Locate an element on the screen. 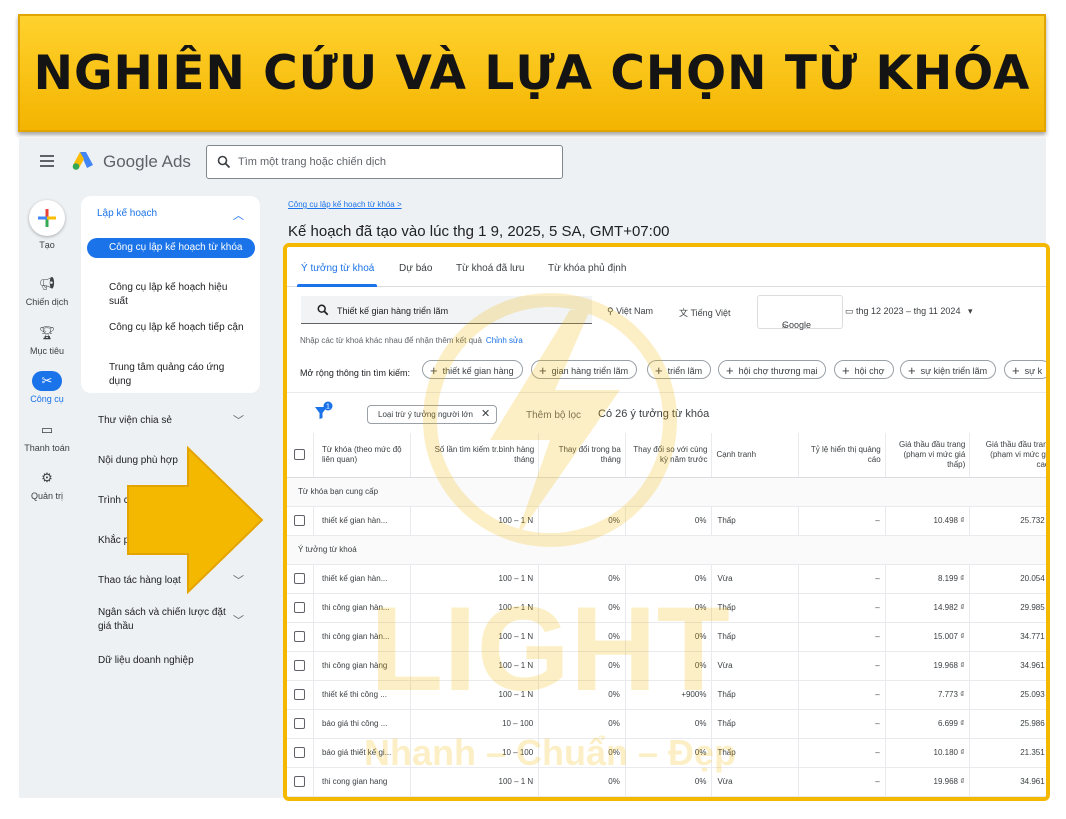  chip-label: triển lãm is located at coordinates (685, 371).